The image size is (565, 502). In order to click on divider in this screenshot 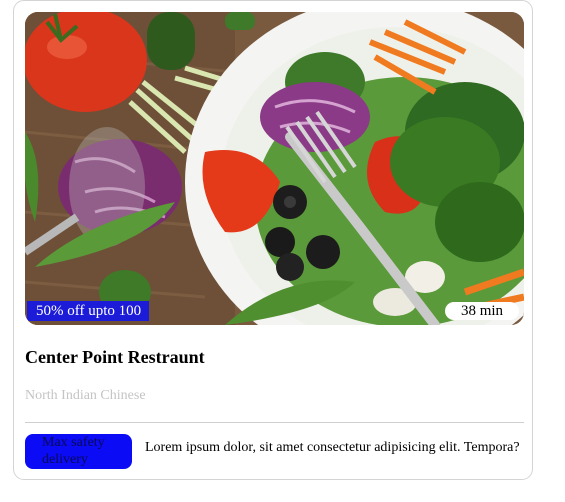, I will do `click(274, 422)`.